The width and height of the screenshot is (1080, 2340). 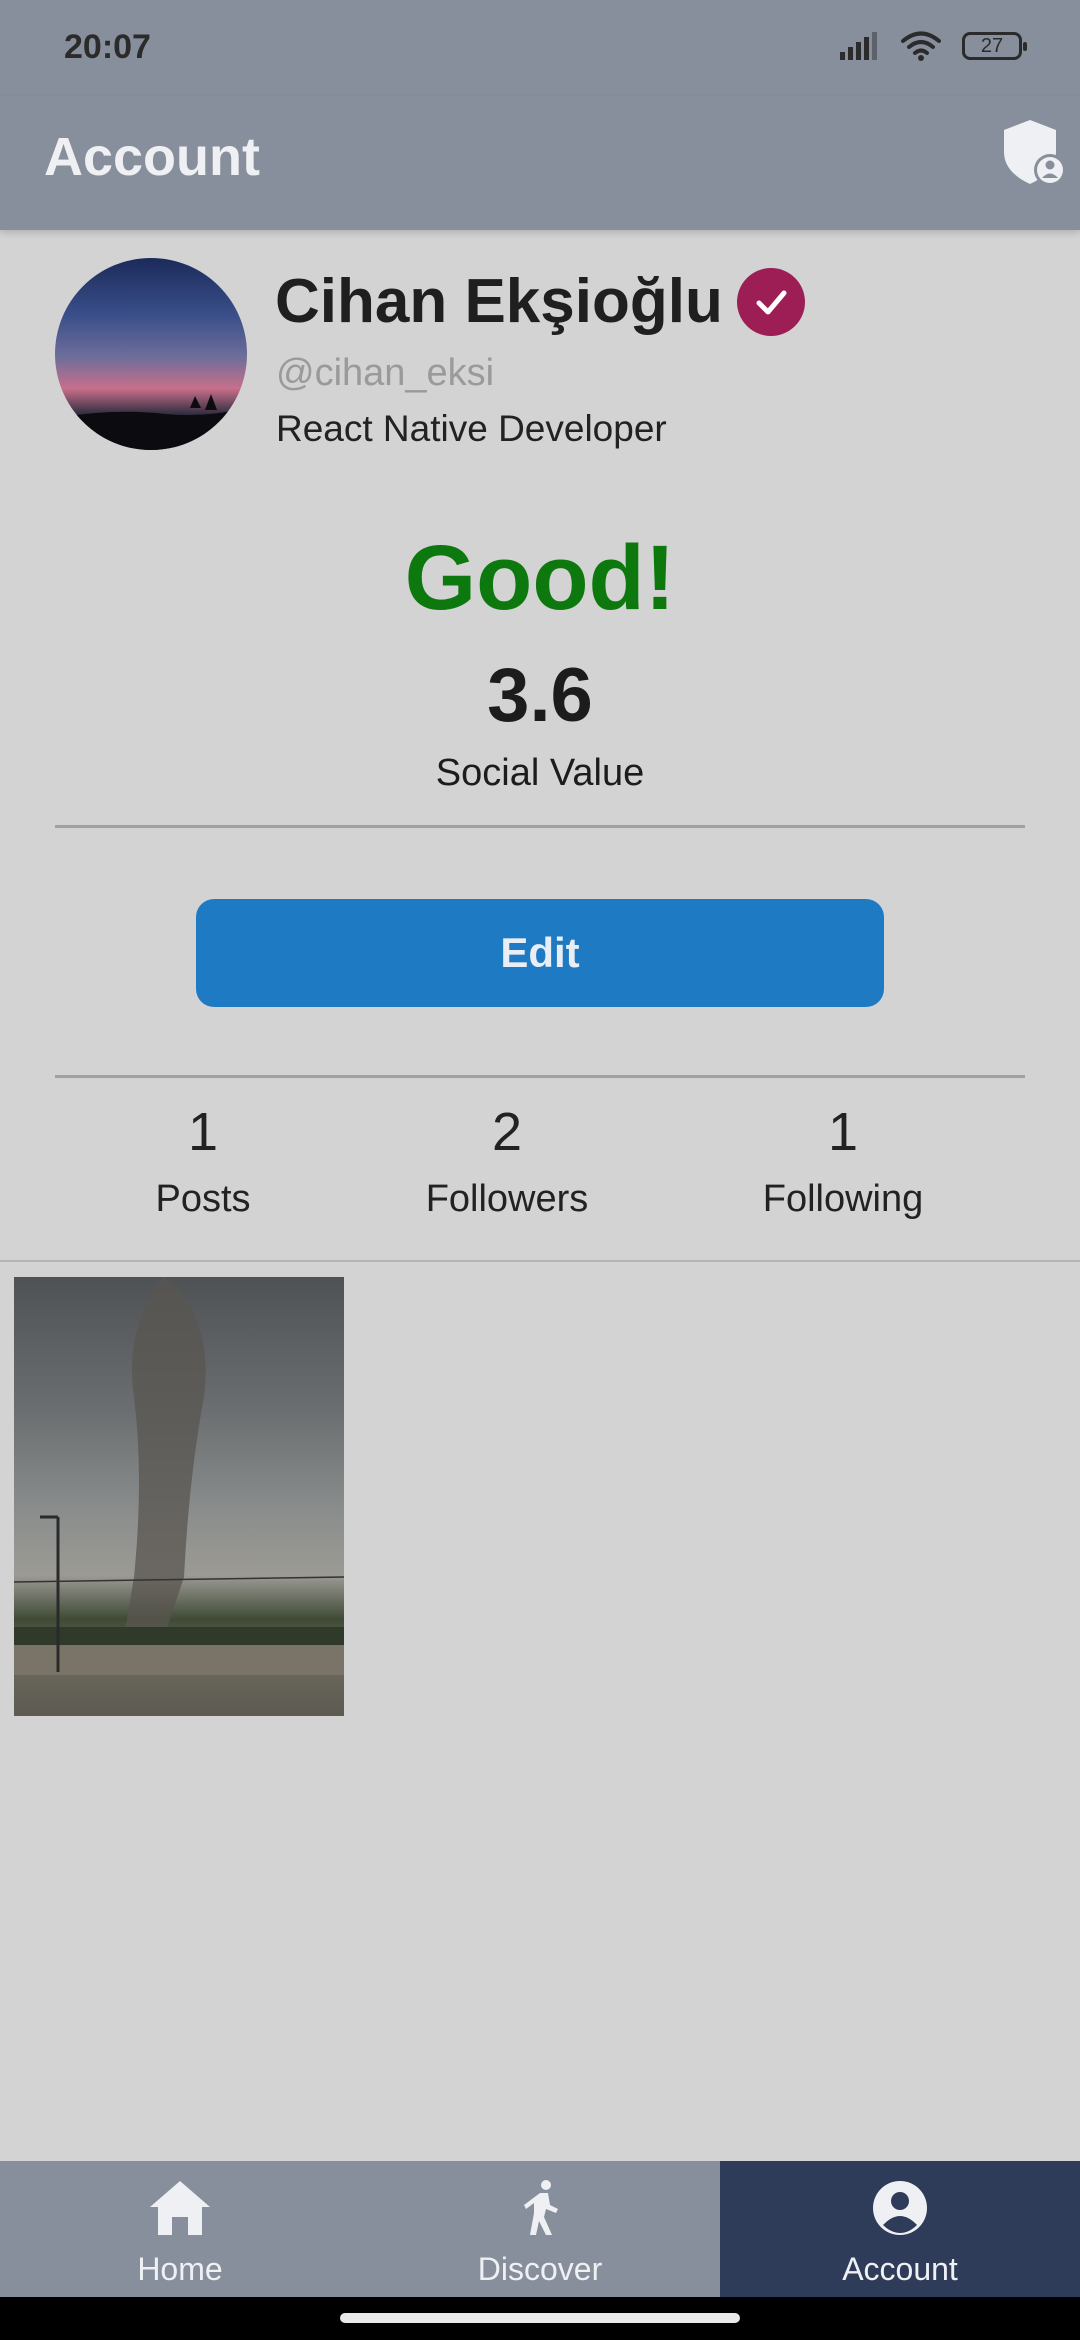 I want to click on profile-name-row: Cihan Ekşioğlu, so click(x=540, y=301).